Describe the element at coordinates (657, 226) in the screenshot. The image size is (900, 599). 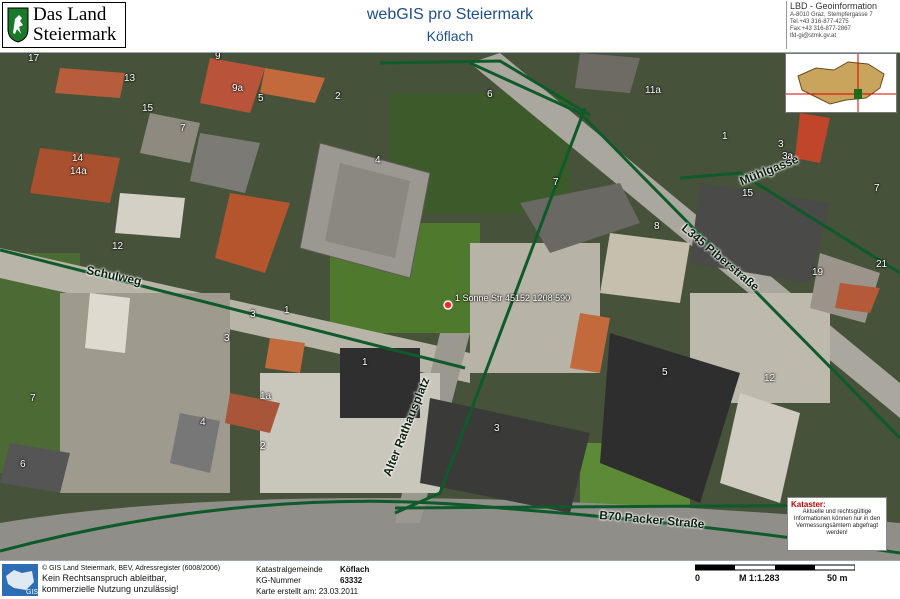
I see `house-number: 8` at that location.